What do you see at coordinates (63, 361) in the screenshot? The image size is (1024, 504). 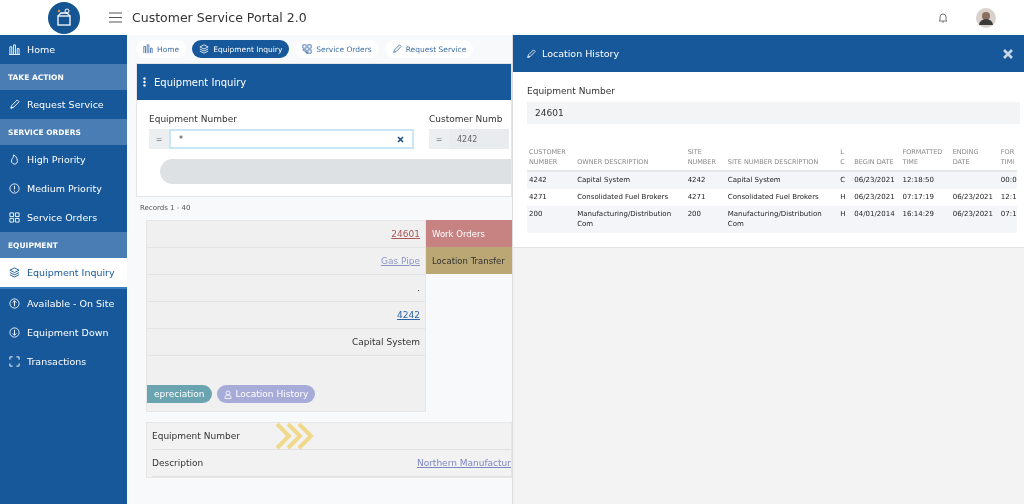 I see `sidebar-item: Transactions` at bounding box center [63, 361].